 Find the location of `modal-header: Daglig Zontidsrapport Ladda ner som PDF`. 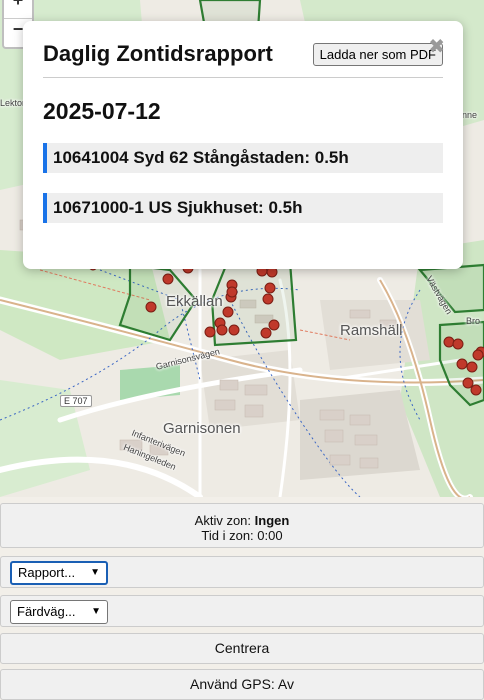

modal-header: Daglig Zontidsrapport Ladda ner som PDF is located at coordinates (243, 59).